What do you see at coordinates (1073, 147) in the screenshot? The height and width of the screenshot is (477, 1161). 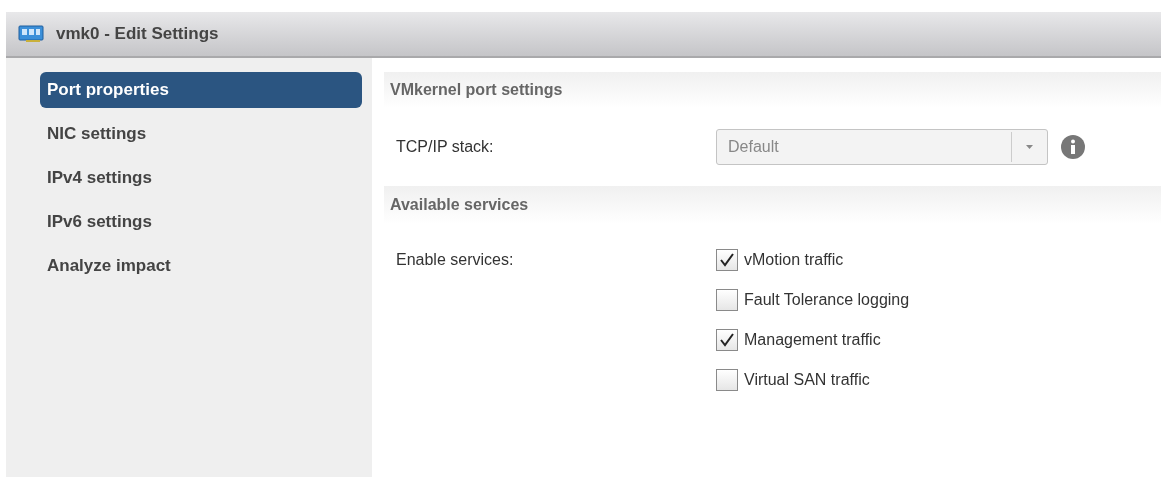 I see `info-icon` at bounding box center [1073, 147].